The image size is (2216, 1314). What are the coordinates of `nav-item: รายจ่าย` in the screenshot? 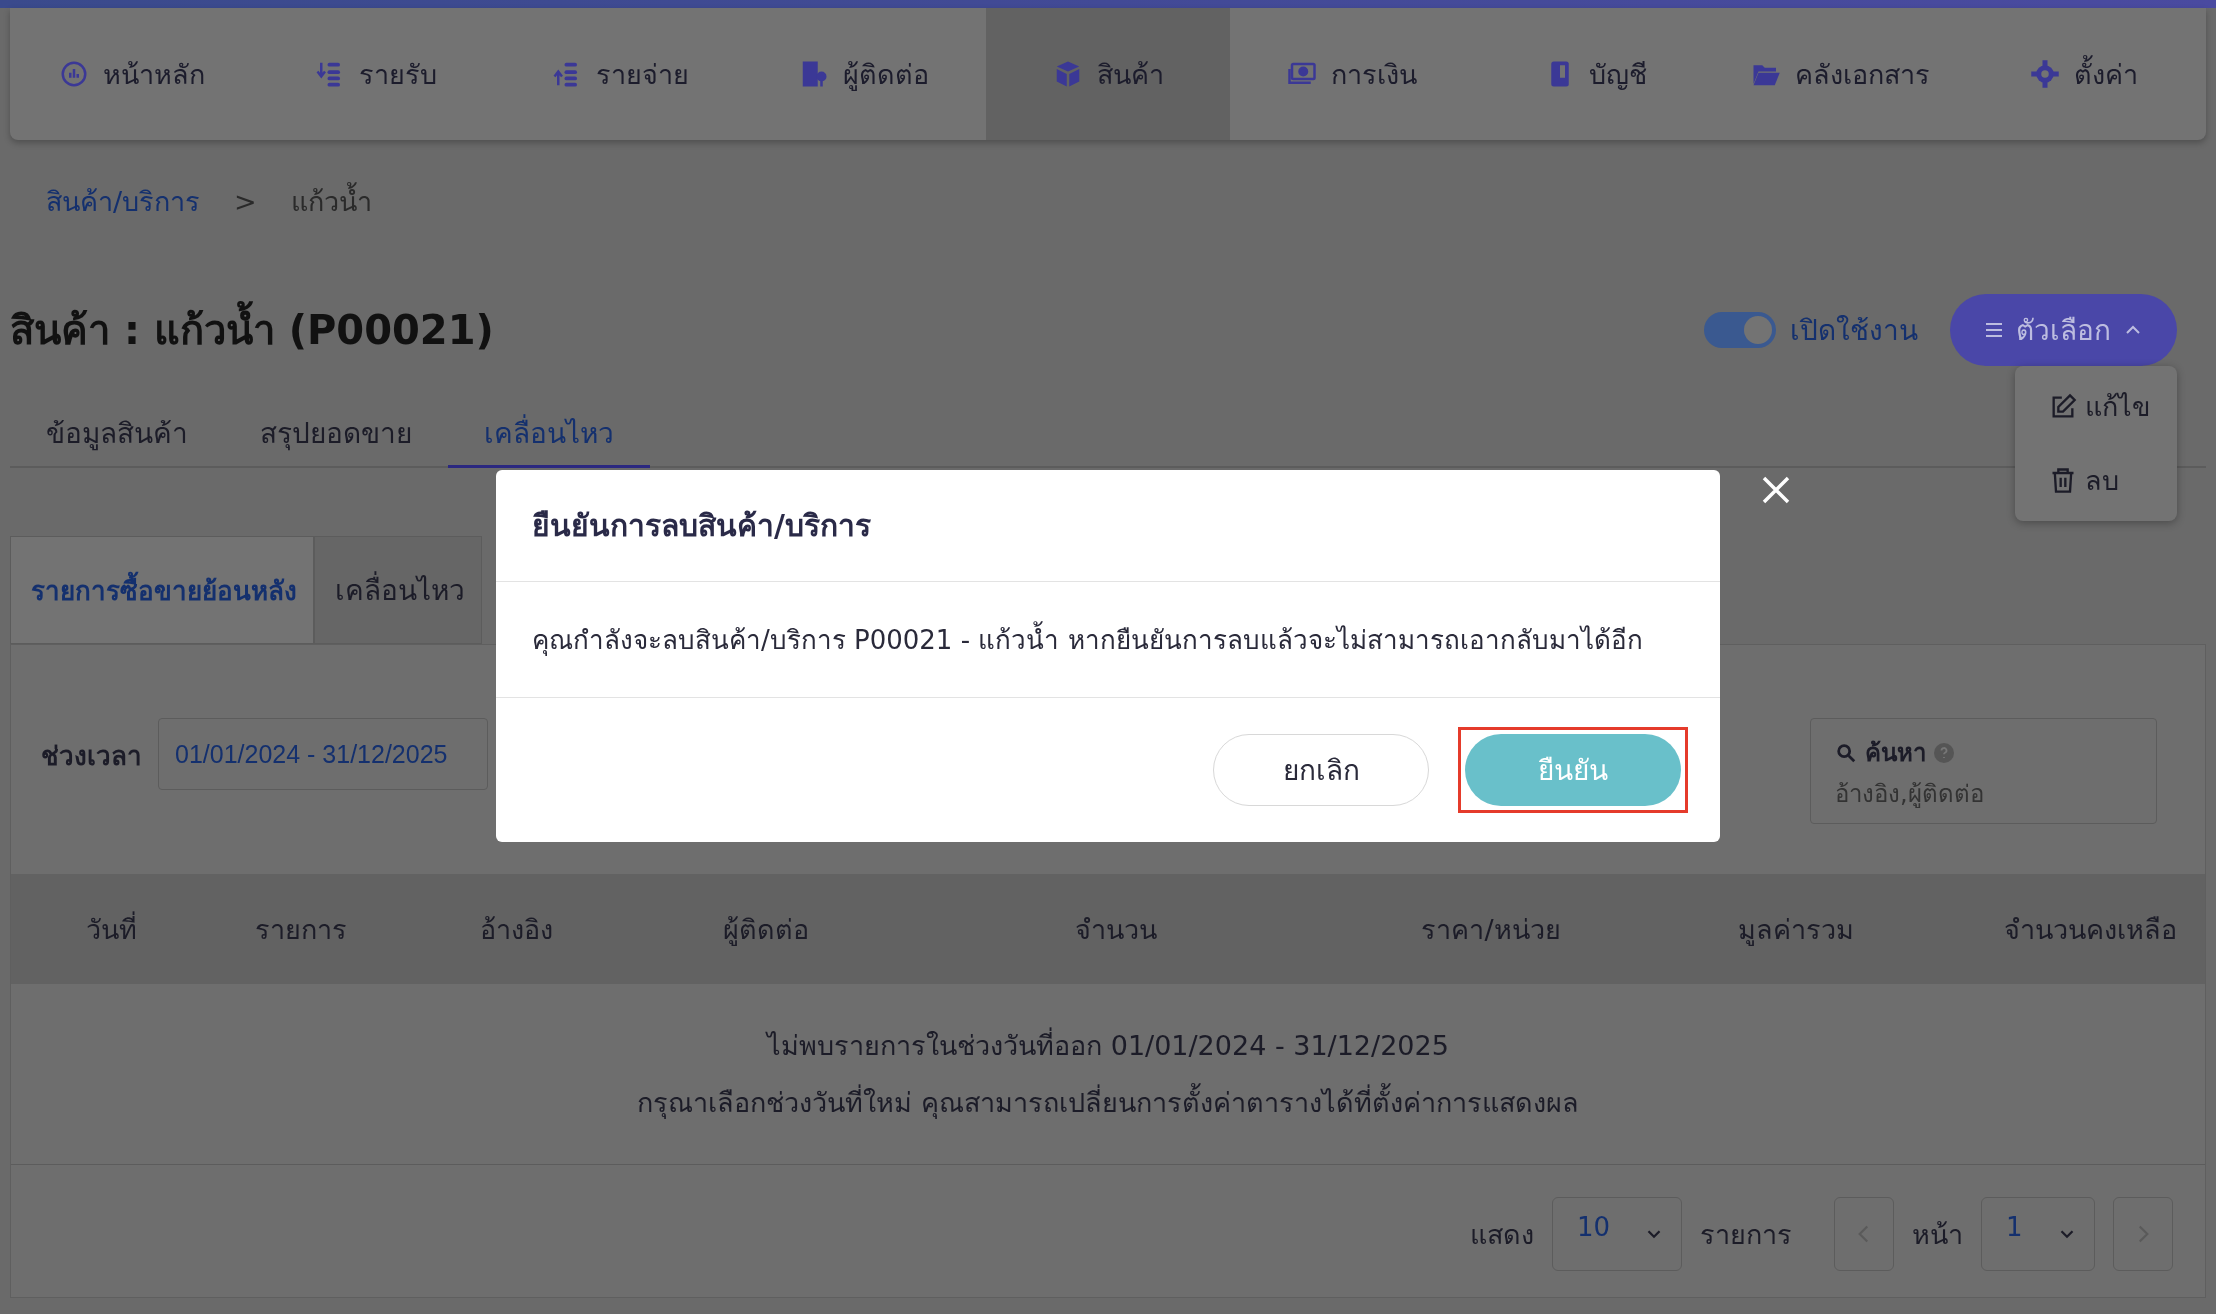 It's located at (620, 74).